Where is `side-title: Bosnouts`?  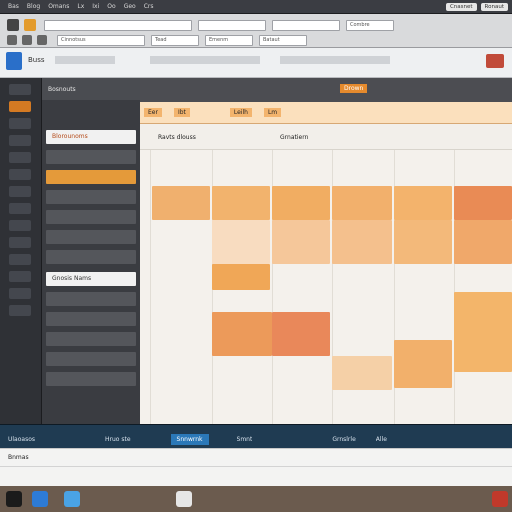
side-title: Bosnouts is located at coordinates (62, 89).